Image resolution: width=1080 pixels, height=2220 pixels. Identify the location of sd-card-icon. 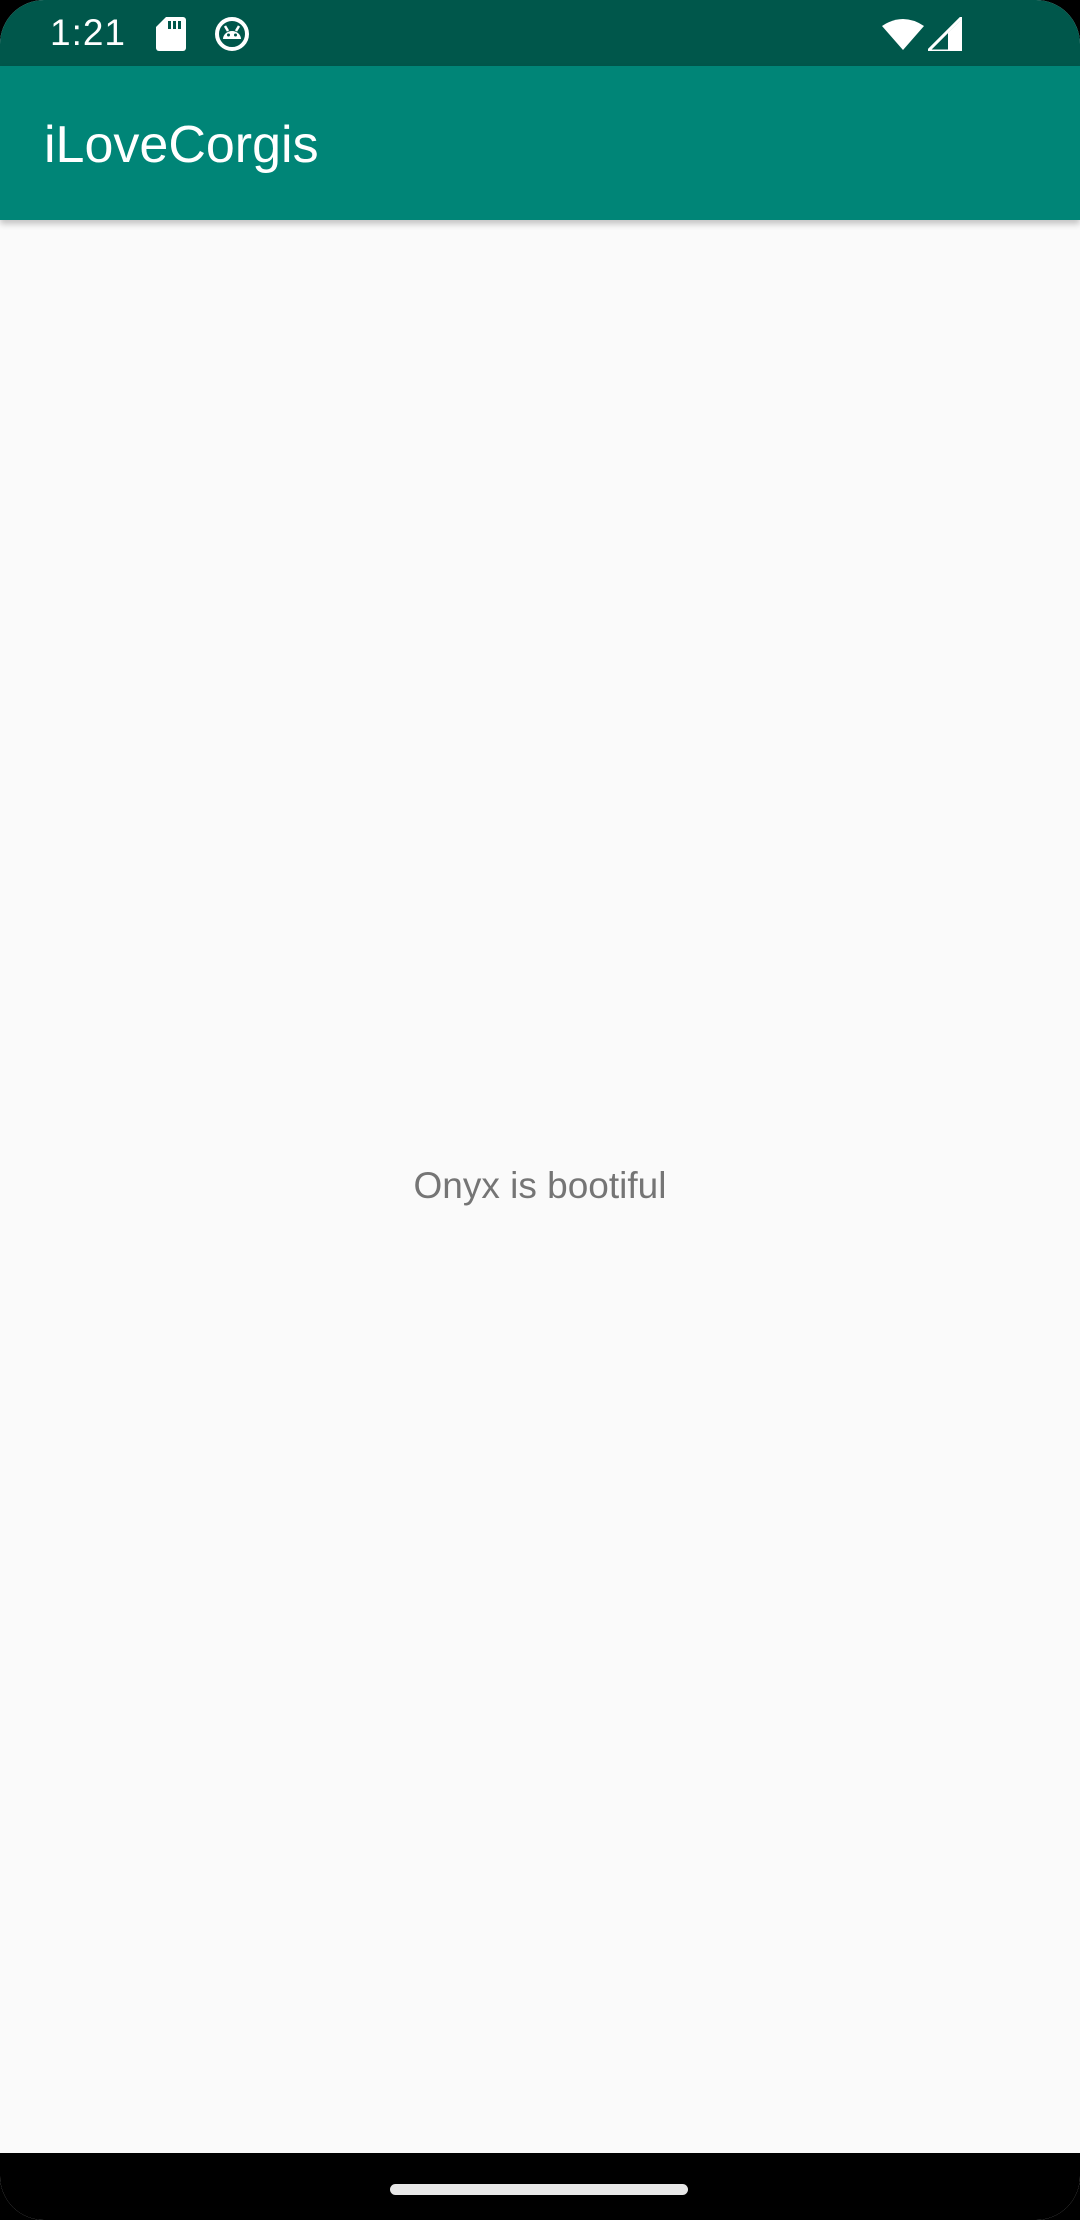
(171, 34).